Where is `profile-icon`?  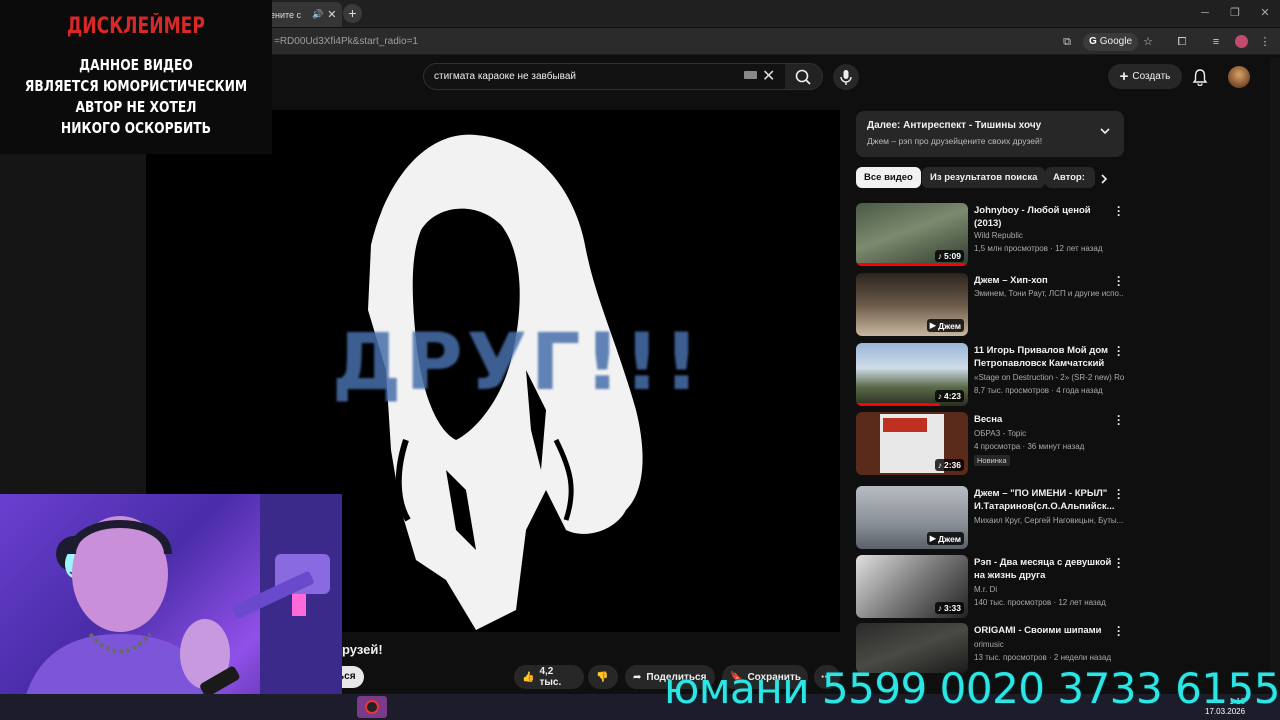
profile-icon is located at coordinates (1241, 42).